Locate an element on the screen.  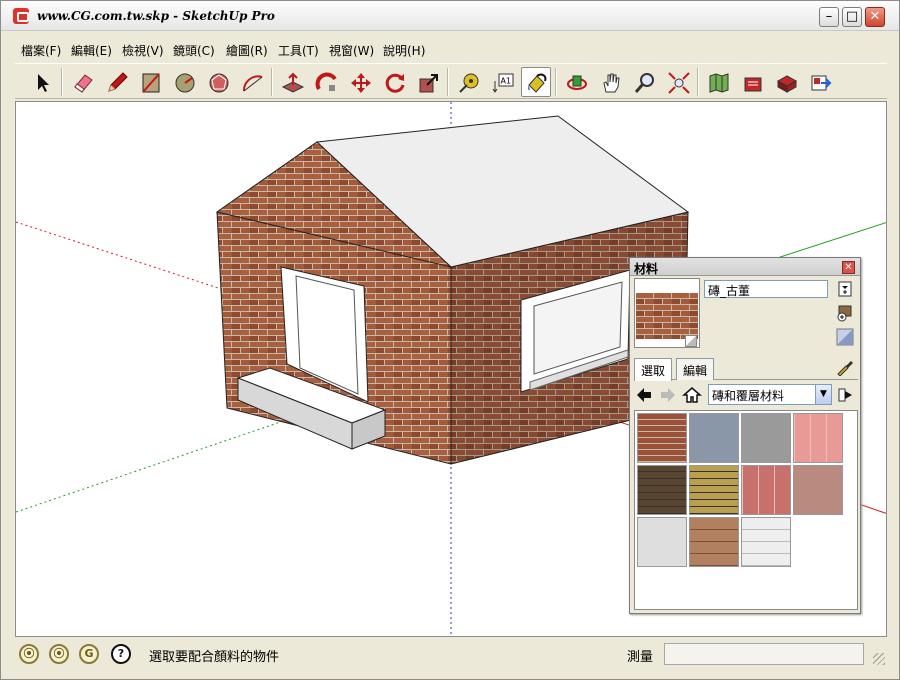
window-title: www.CG.com.tw.skp - SketchUp Pro is located at coordinates (156, 16).